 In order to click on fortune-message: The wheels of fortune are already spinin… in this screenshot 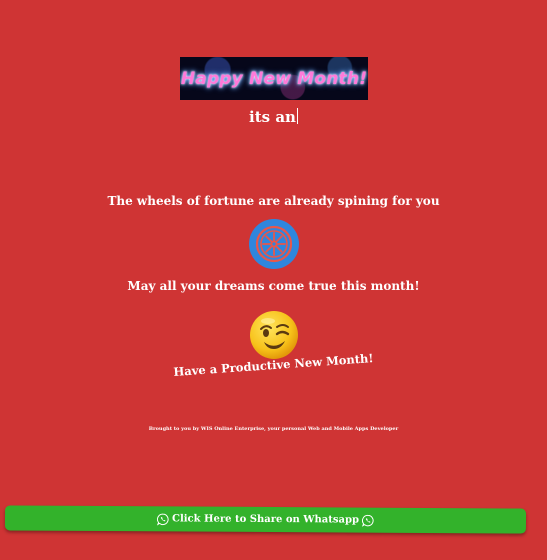, I will do `click(273, 201)`.